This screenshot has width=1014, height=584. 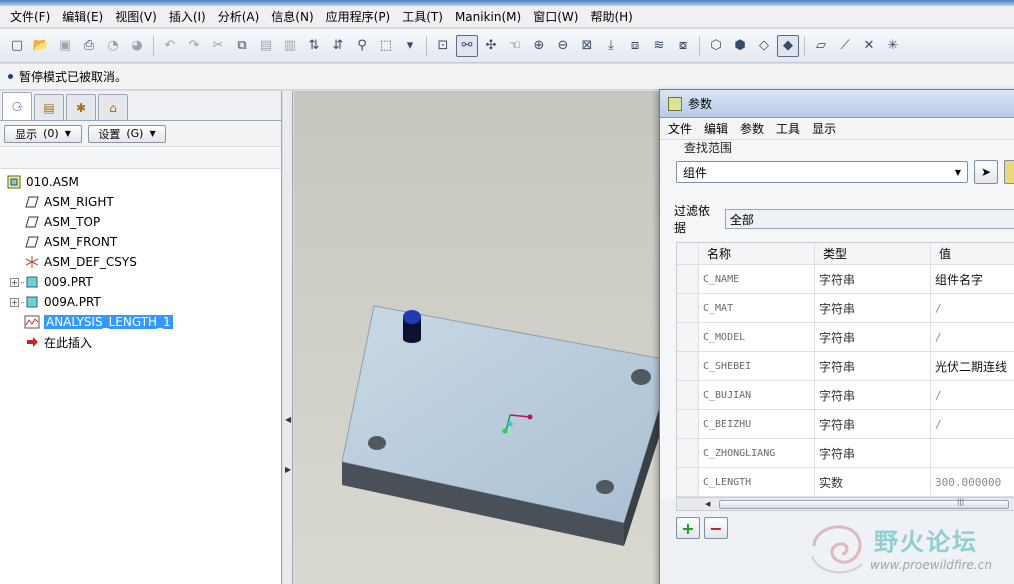 I want to click on param-name-cell: C_MODEL, so click(x=757, y=337).